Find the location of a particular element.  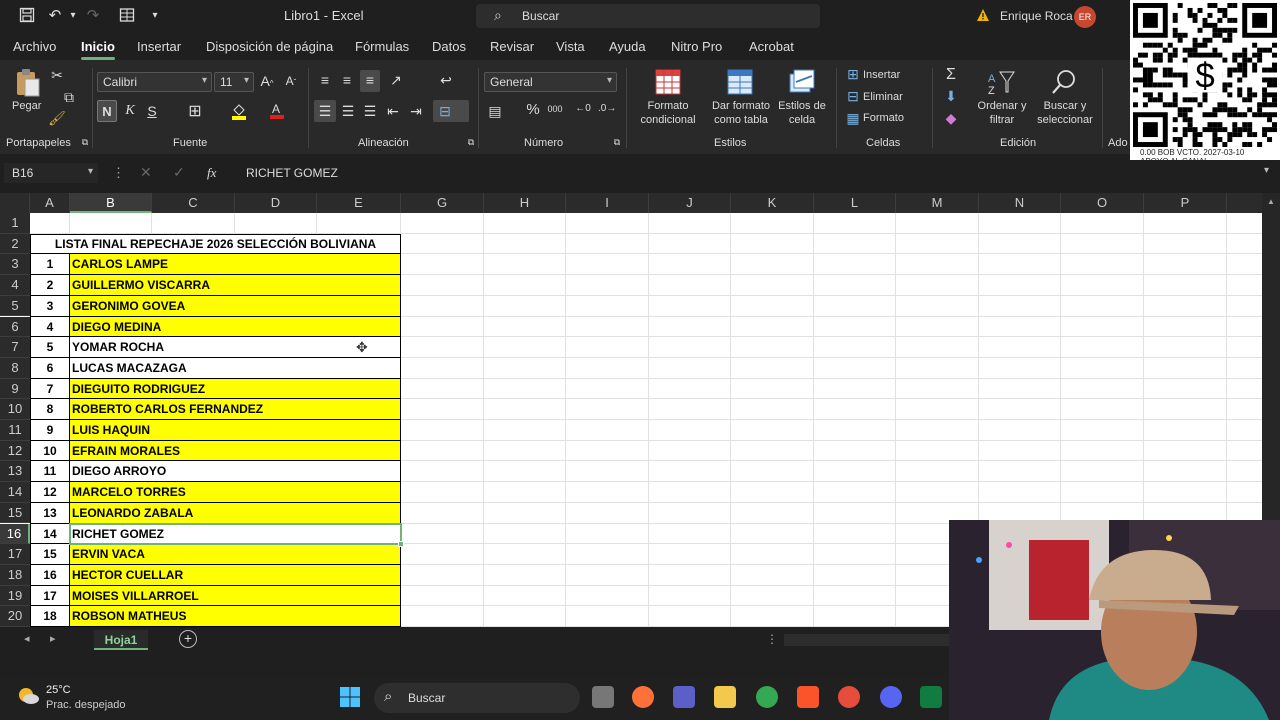

avatar: ER is located at coordinates (1085, 17).